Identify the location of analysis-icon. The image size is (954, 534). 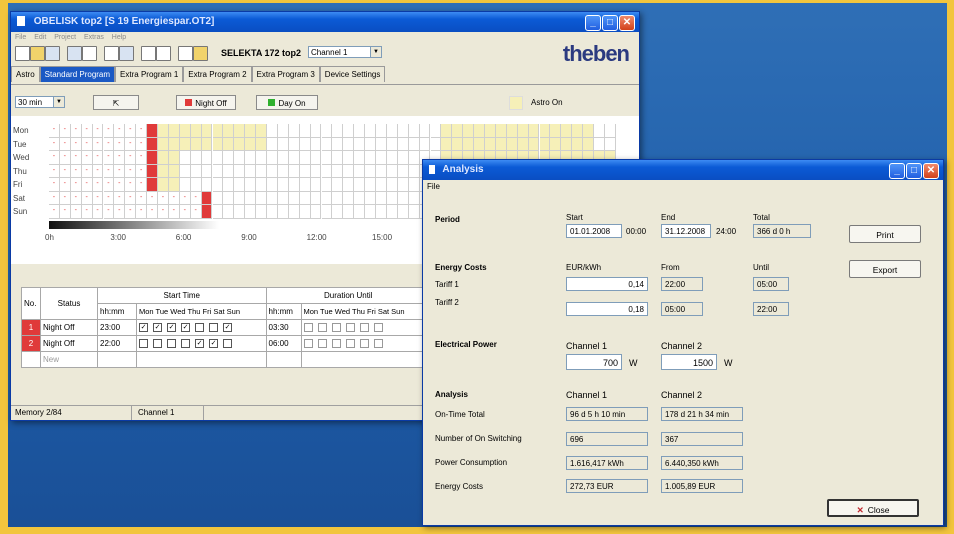
(185, 53).